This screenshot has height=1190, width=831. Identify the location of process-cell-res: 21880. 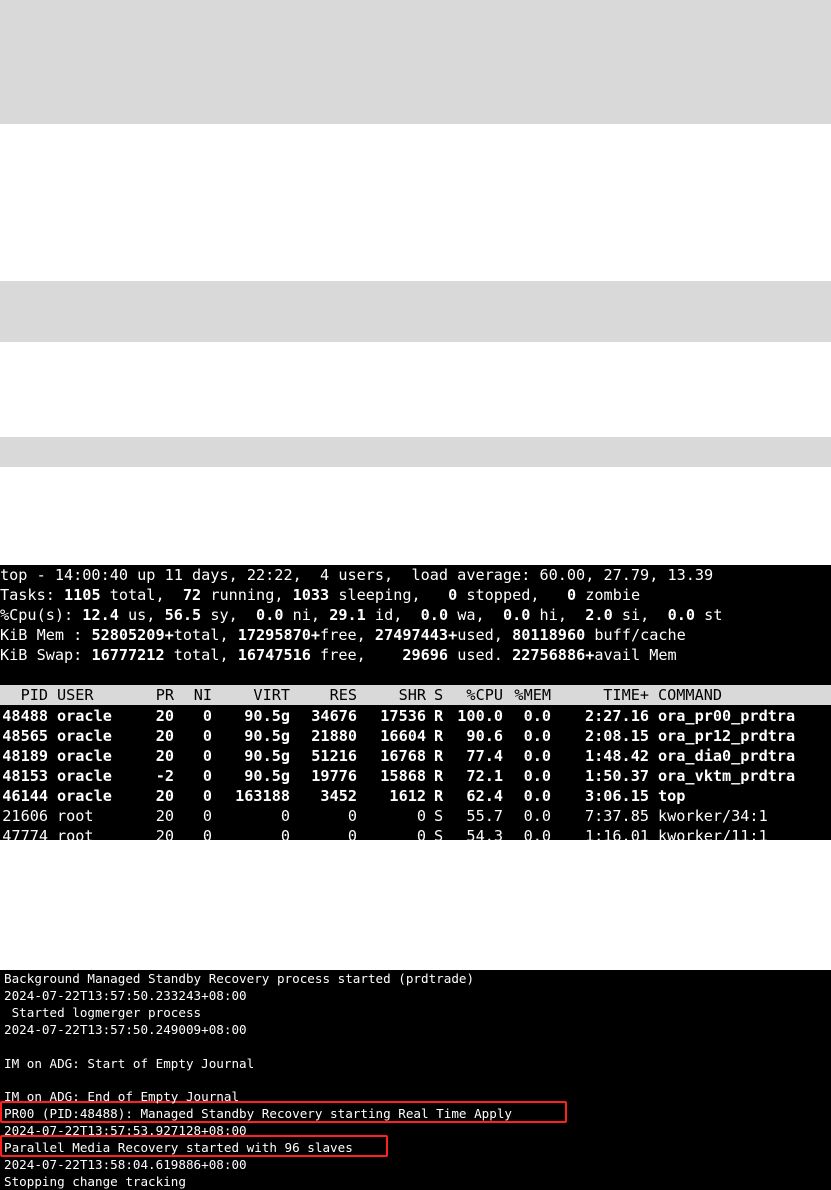
(334, 736).